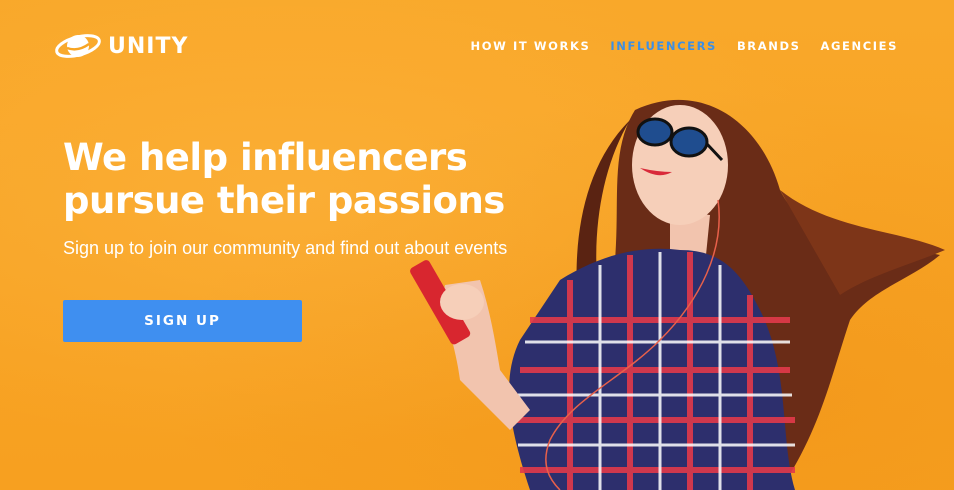 Image resolution: width=954 pixels, height=490 pixels. Describe the element at coordinates (182, 321) in the screenshot. I see `sign-up-button: SIGN UP` at that location.